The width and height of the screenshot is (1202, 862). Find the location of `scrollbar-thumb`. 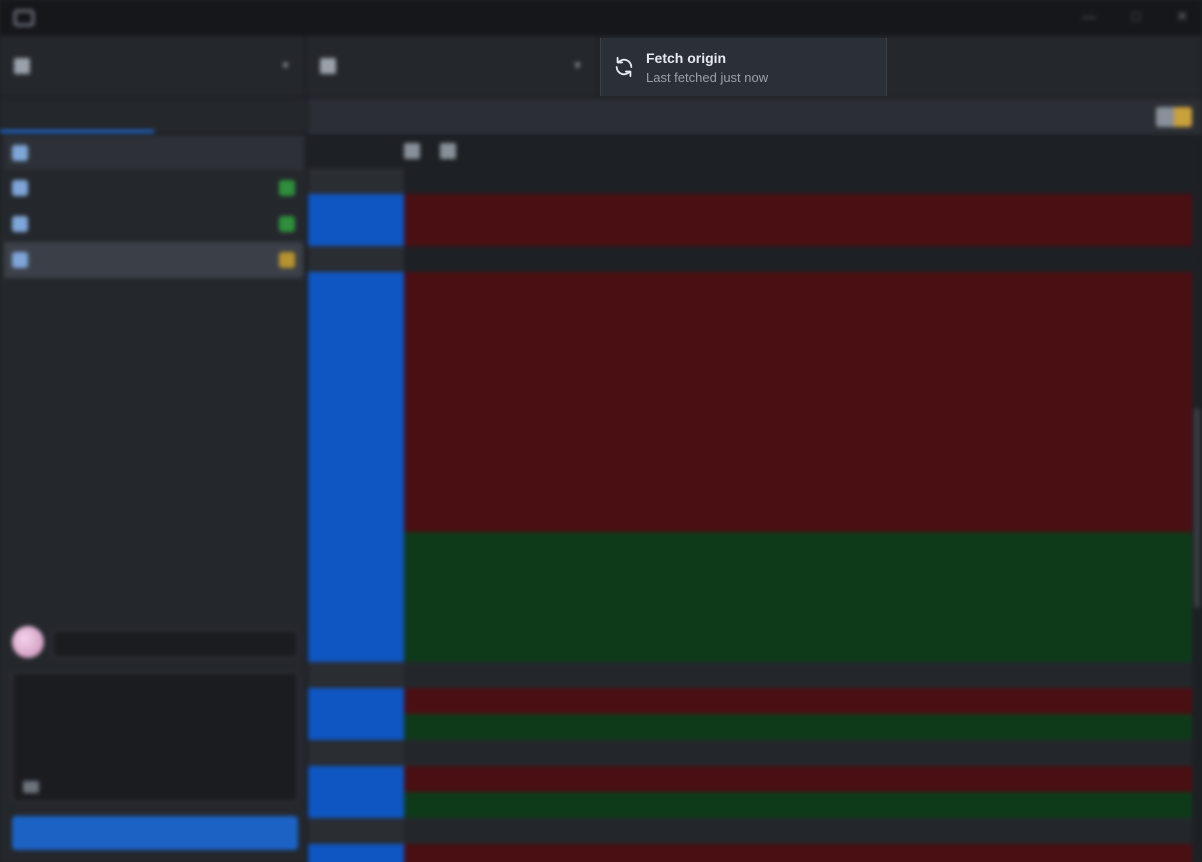

scrollbar-thumb is located at coordinates (1197, 508).